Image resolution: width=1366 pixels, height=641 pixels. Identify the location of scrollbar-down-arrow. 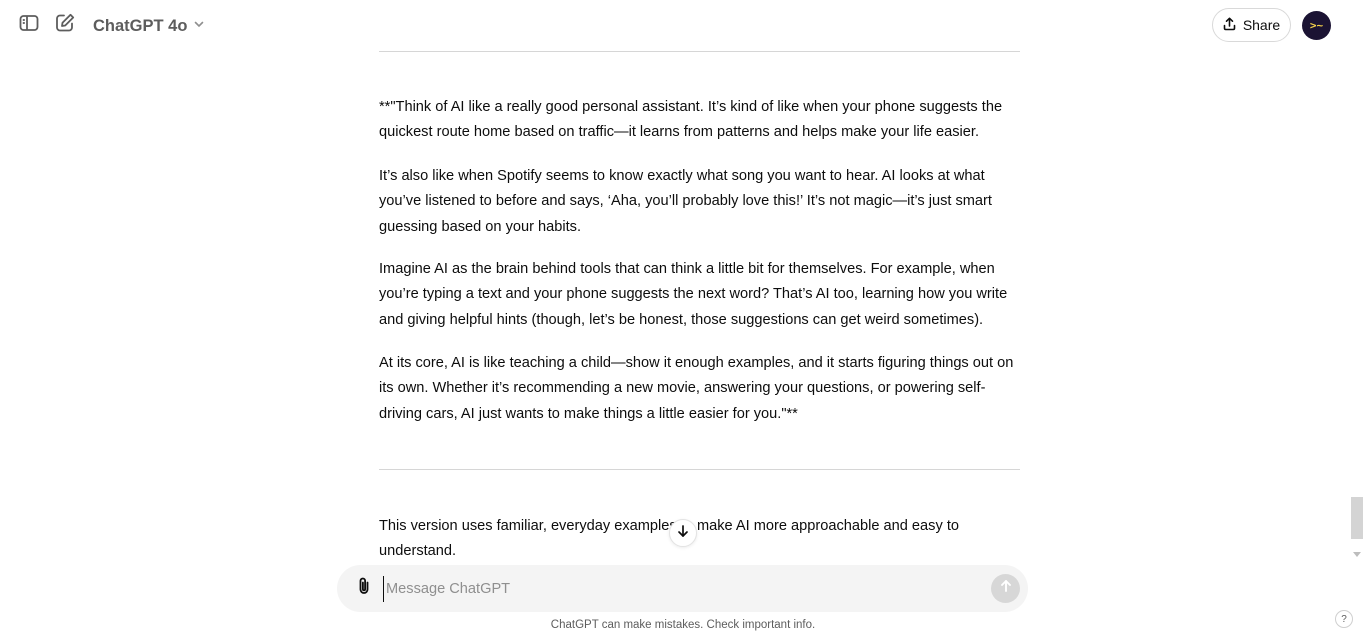
(1357, 554).